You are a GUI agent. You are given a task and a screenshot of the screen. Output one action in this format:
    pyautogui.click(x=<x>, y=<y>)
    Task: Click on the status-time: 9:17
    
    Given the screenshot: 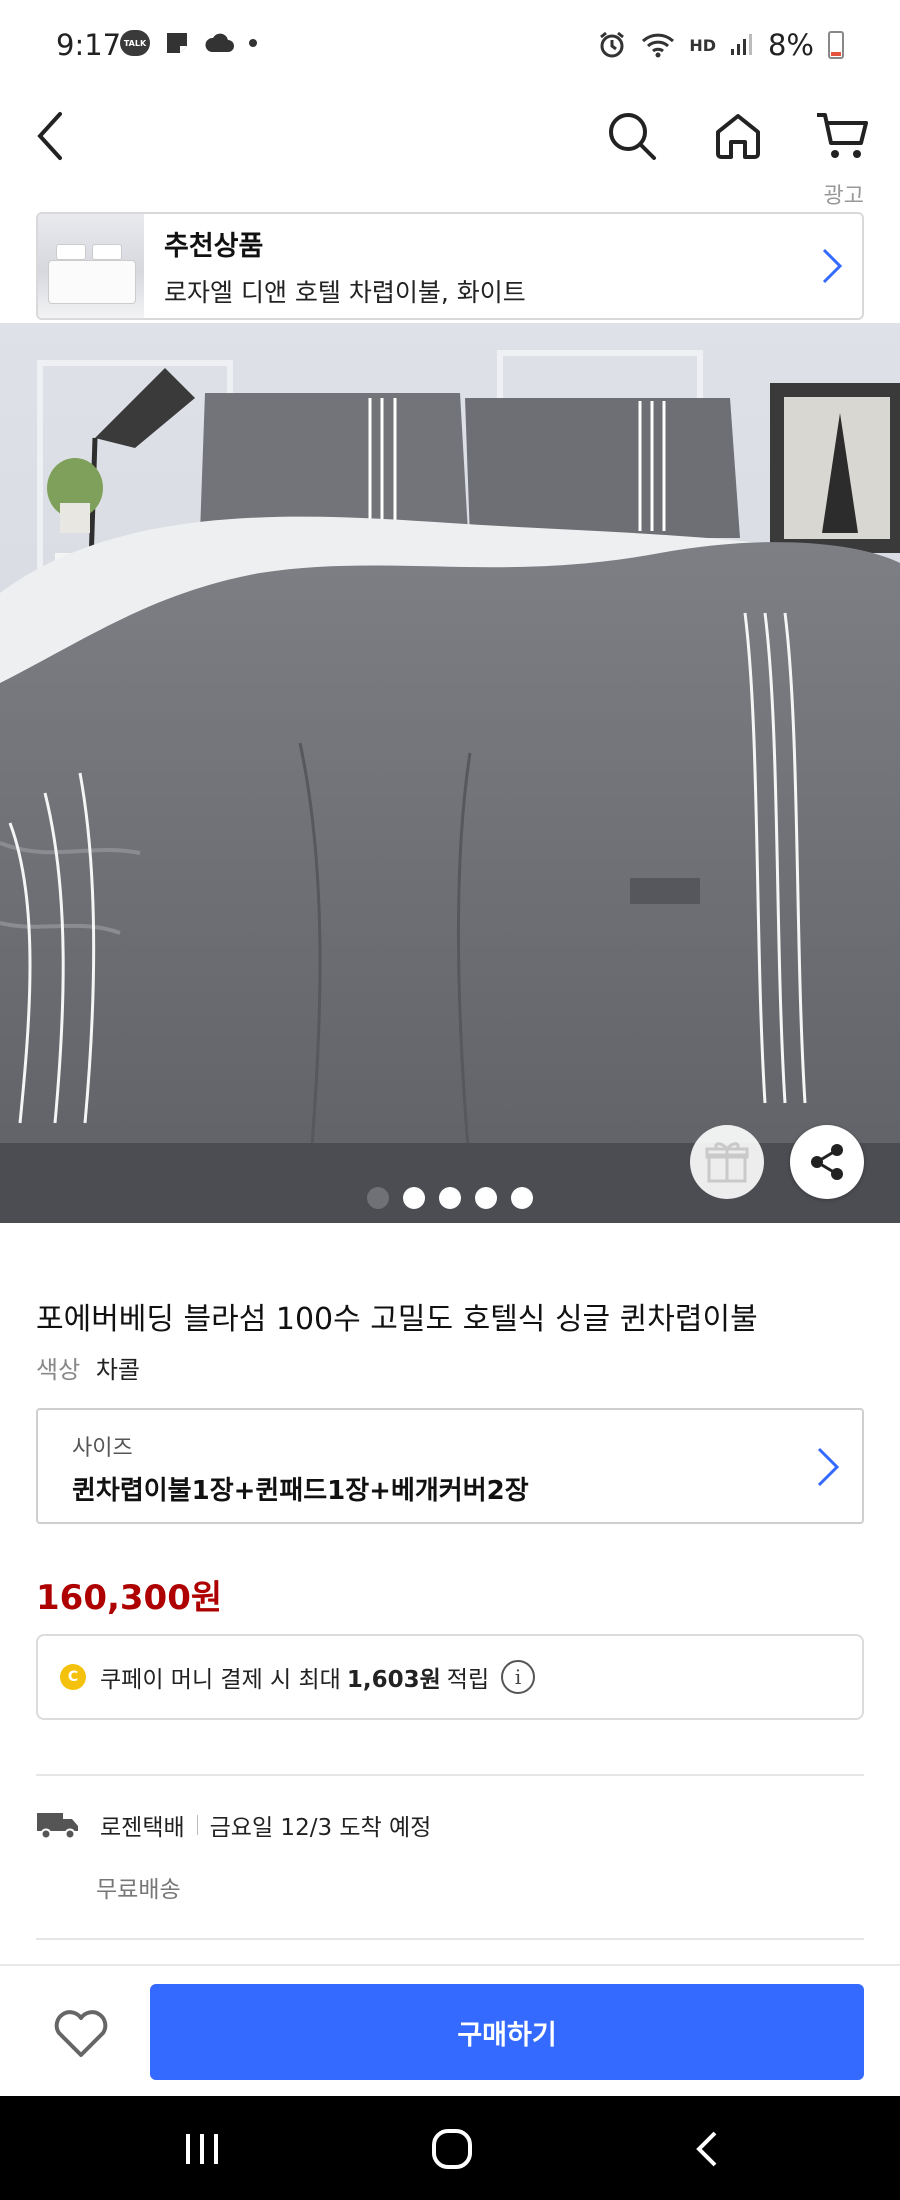 What is the action you would take?
    pyautogui.click(x=89, y=45)
    